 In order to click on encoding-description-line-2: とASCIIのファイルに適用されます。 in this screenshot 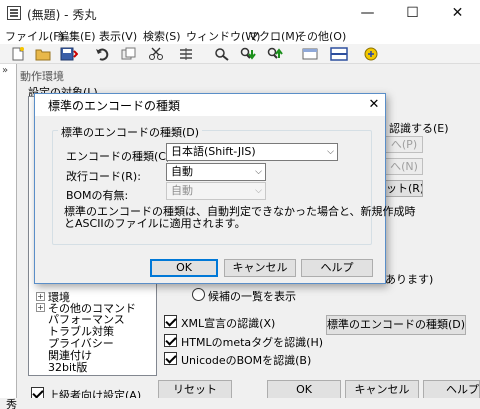, I will do `click(155, 223)`.